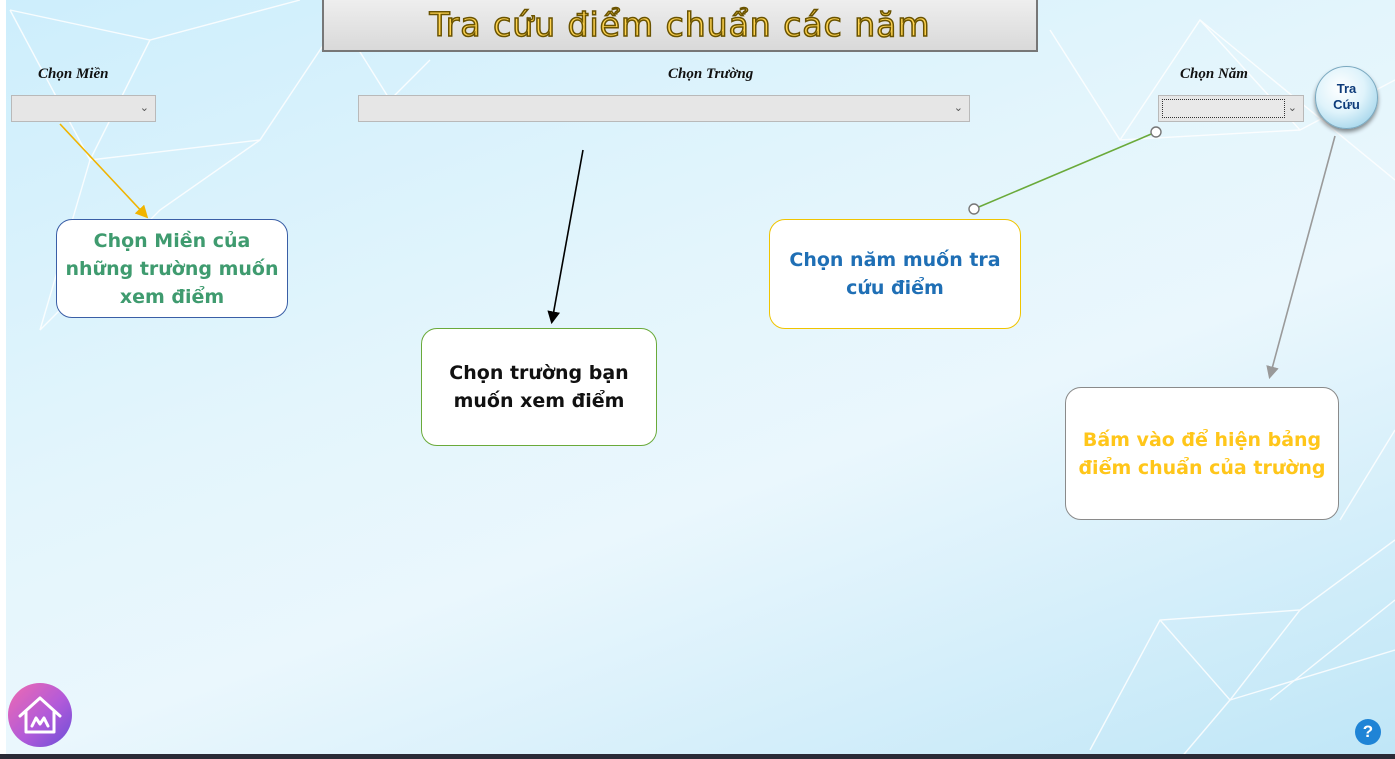 This screenshot has height=759, width=1395. What do you see at coordinates (1065, 170) in the screenshot?
I see `year-connector` at bounding box center [1065, 170].